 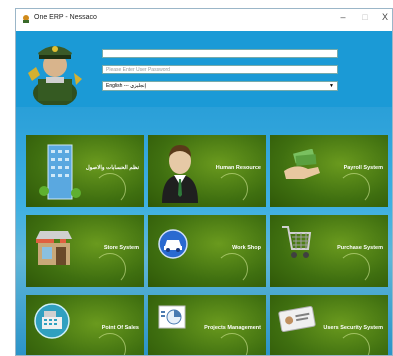 I want to click on car-icon, so click(x=173, y=244).